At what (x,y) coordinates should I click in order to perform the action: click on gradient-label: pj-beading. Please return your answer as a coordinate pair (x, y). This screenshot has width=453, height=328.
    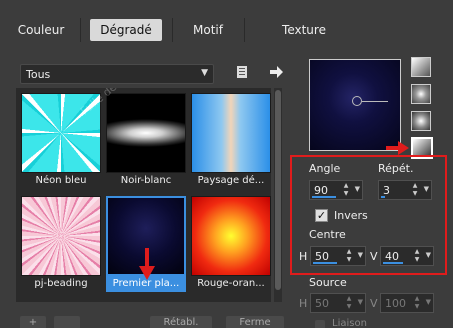
    Looking at the image, I should click on (61, 283).